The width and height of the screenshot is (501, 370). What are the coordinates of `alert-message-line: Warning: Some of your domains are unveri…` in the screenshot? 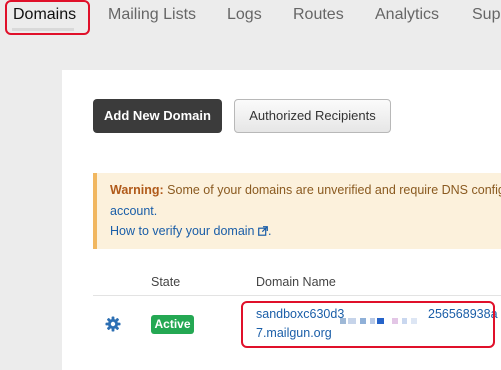 It's located at (305, 190).